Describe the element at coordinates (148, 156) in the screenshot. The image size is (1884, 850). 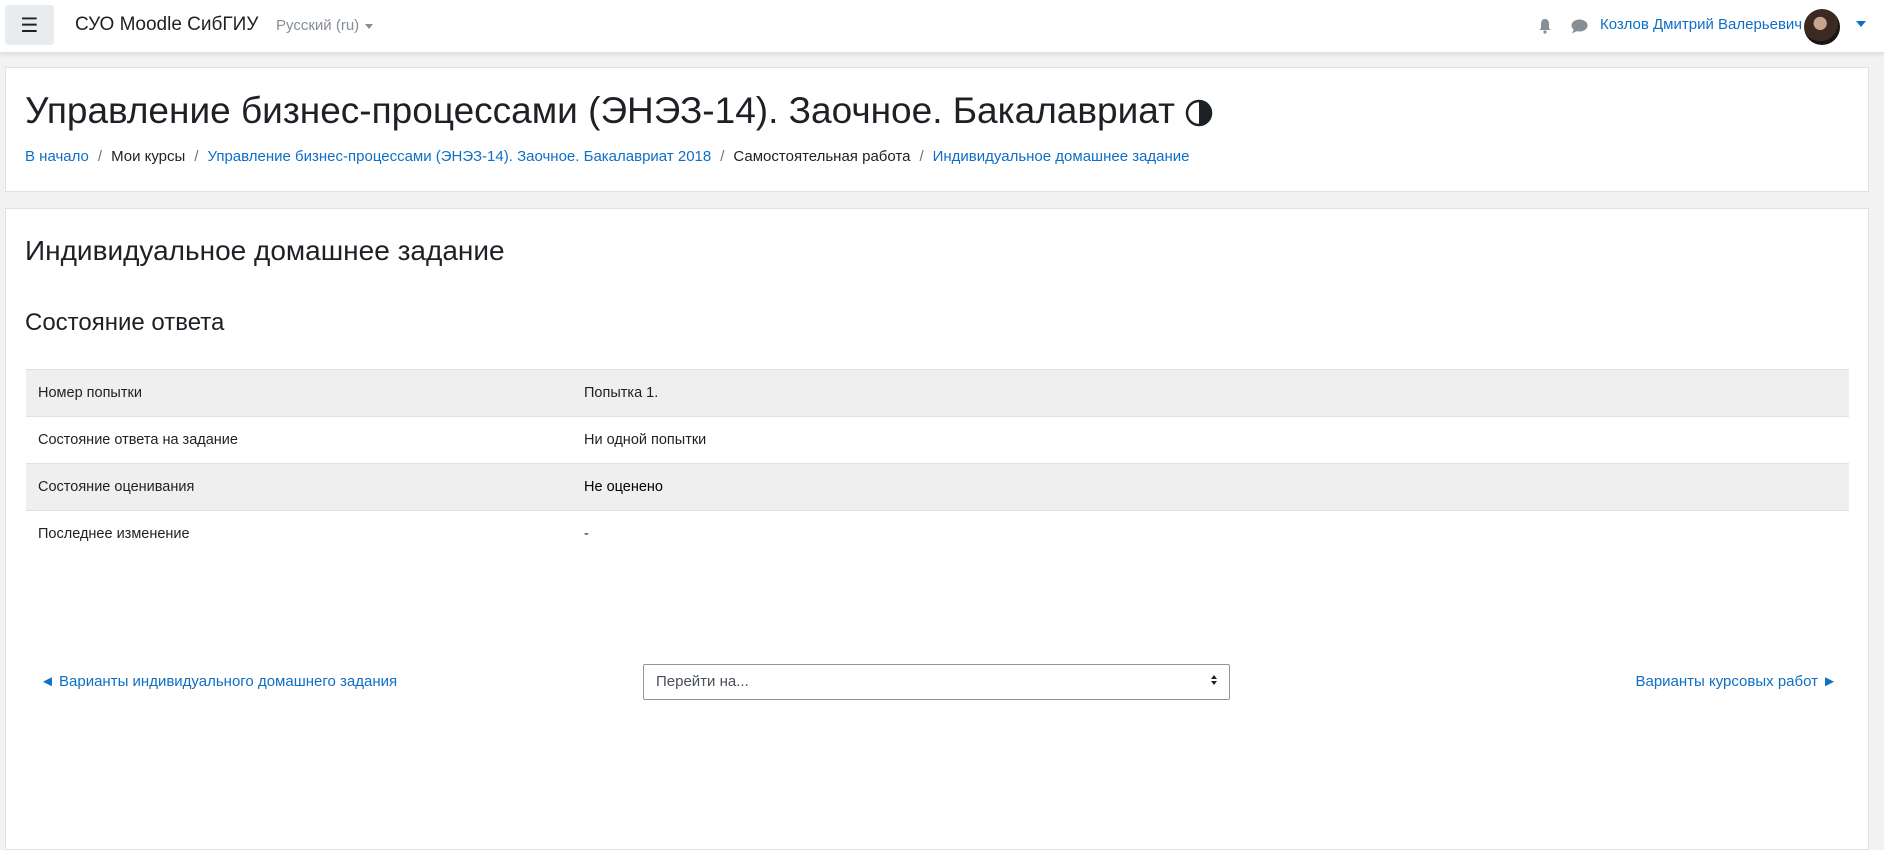
I see `breadcrumb-my-courses: Мои курсы` at that location.